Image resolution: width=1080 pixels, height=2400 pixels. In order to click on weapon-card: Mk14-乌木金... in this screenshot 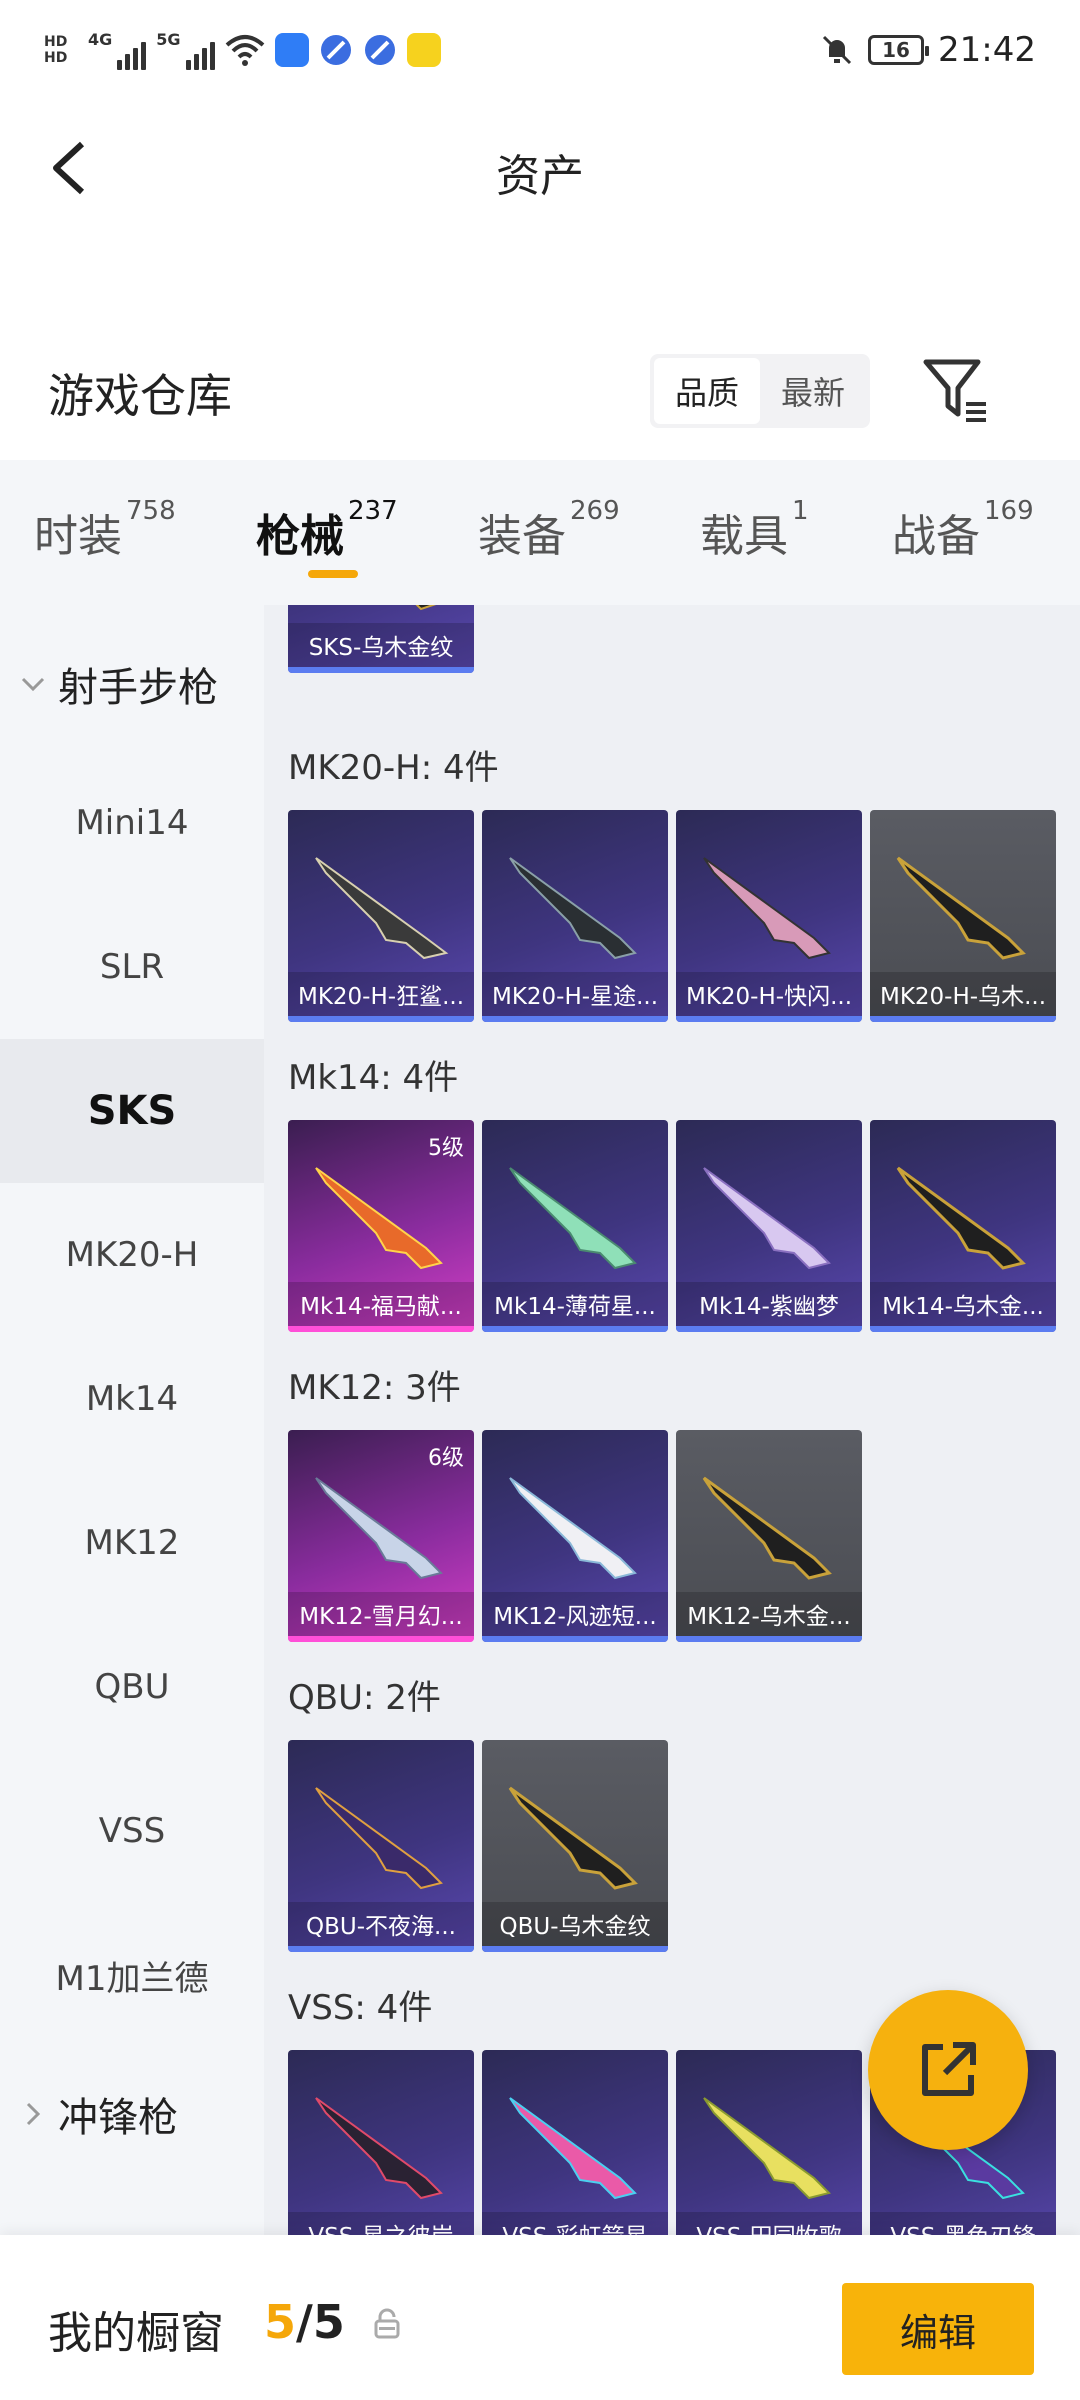, I will do `click(963, 1226)`.